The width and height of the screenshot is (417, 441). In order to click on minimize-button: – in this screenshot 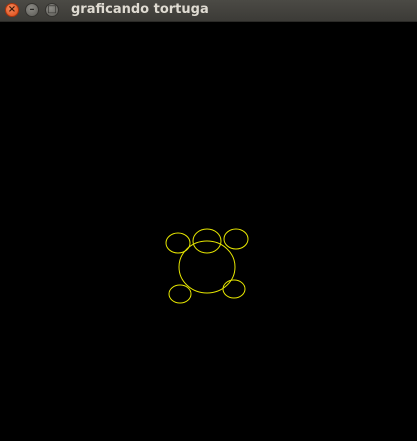, I will do `click(32, 10)`.